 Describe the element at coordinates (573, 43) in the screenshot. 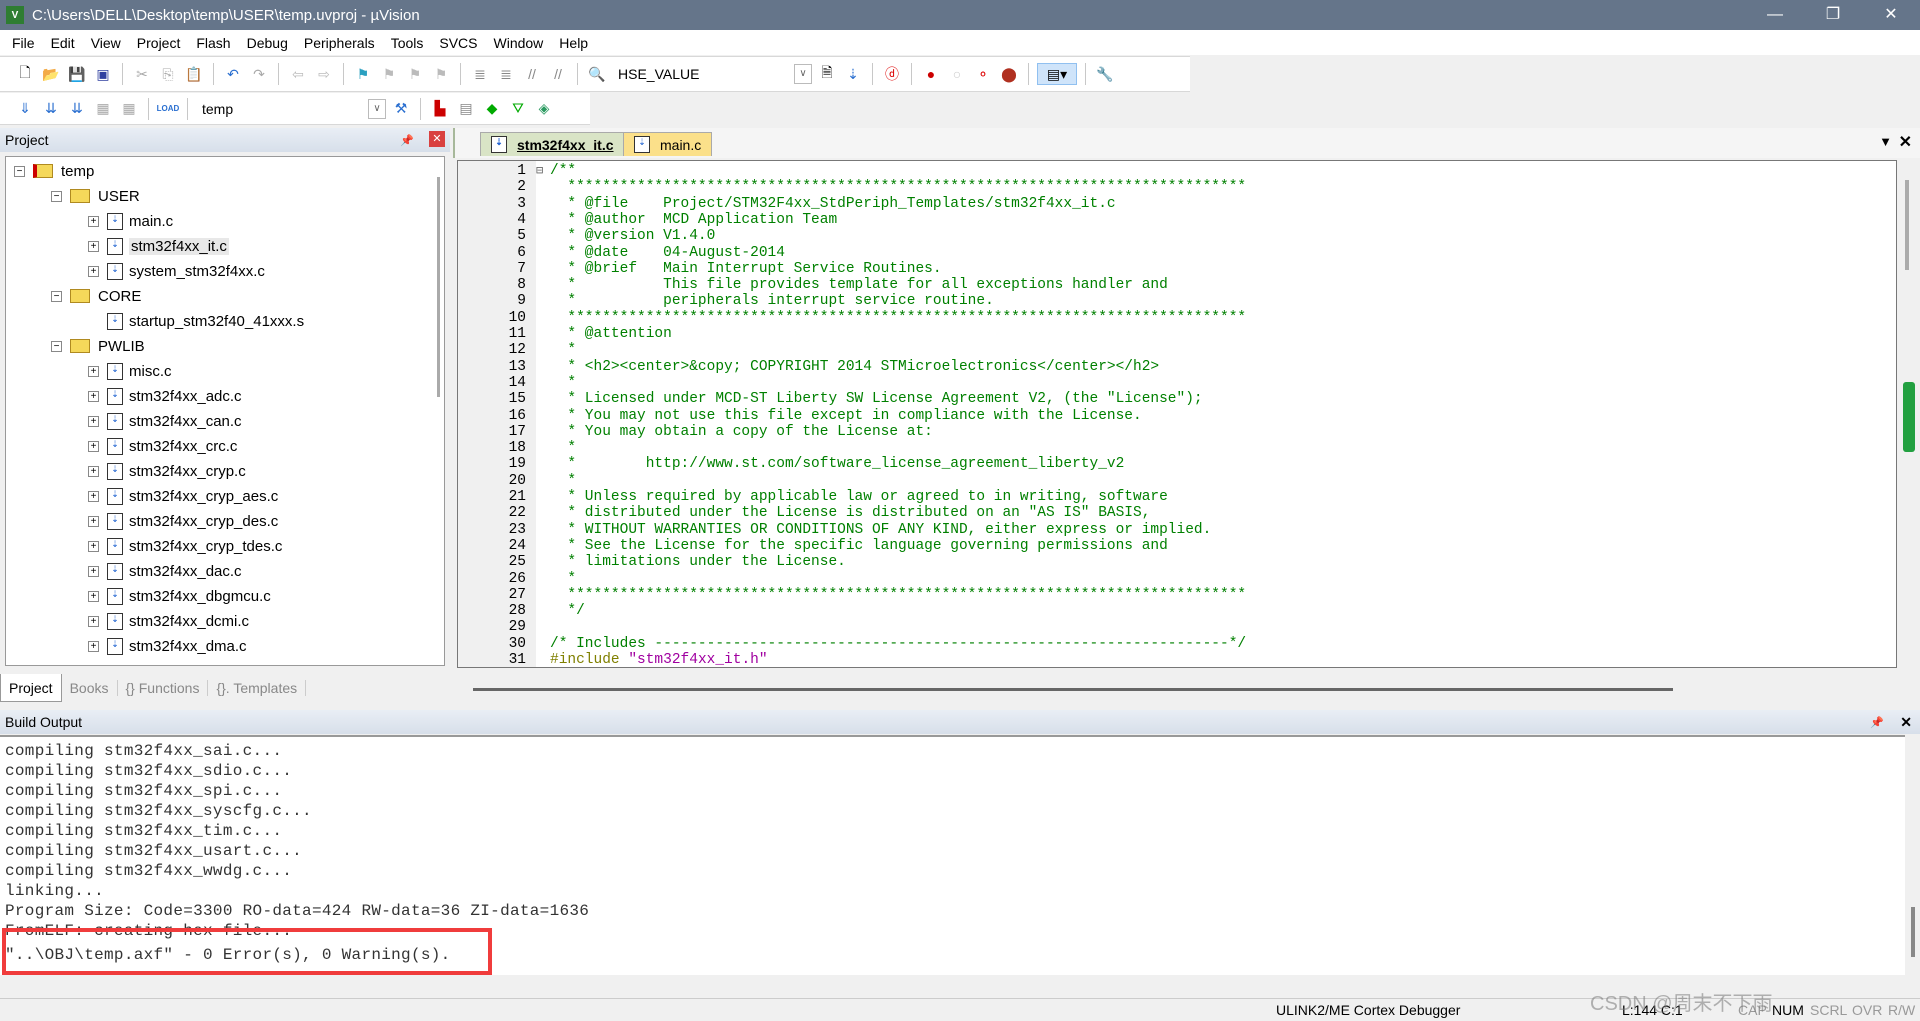

I see `menu-help: Help` at that location.